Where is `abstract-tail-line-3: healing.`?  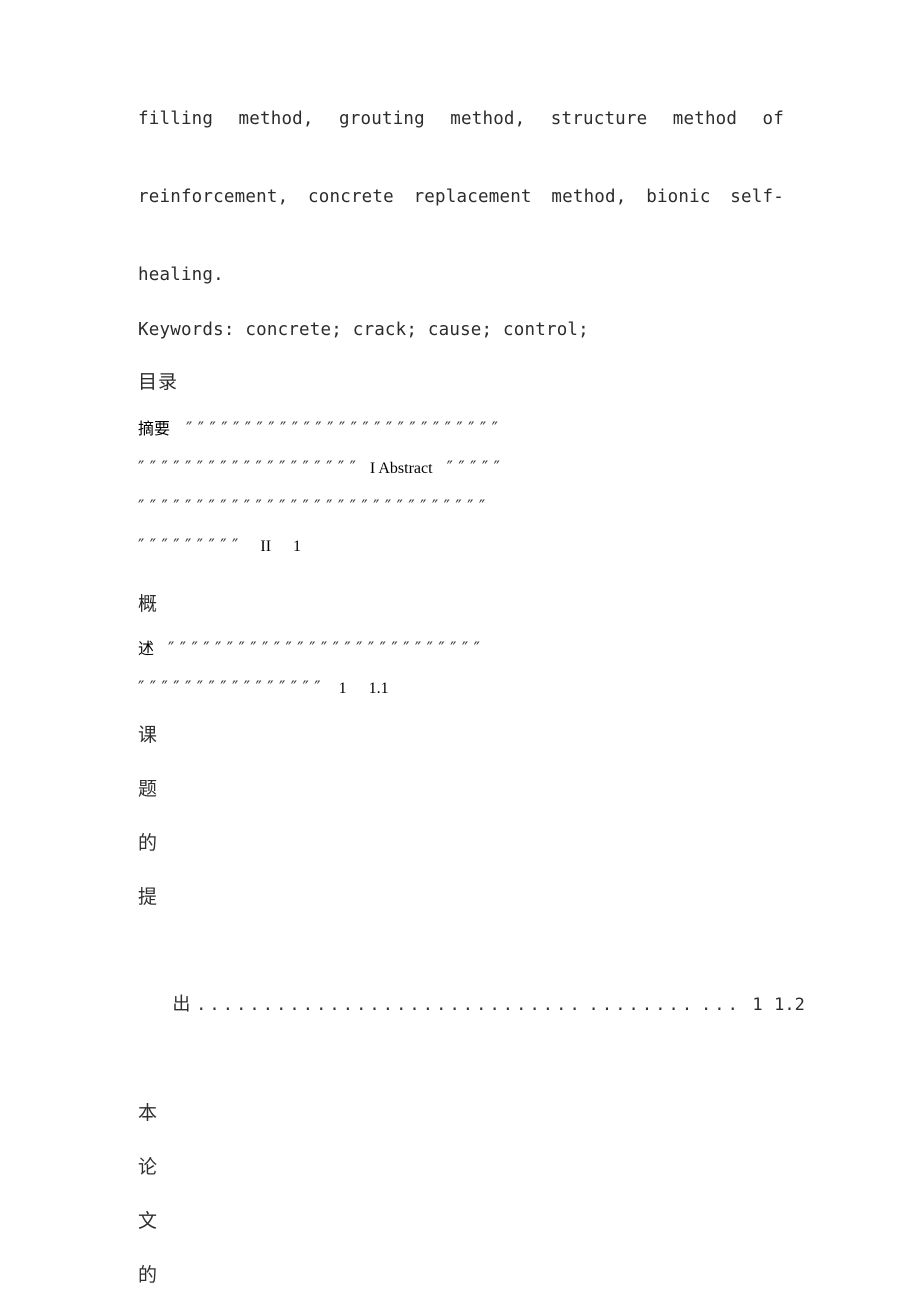 abstract-tail-line-3: healing. is located at coordinates (181, 275).